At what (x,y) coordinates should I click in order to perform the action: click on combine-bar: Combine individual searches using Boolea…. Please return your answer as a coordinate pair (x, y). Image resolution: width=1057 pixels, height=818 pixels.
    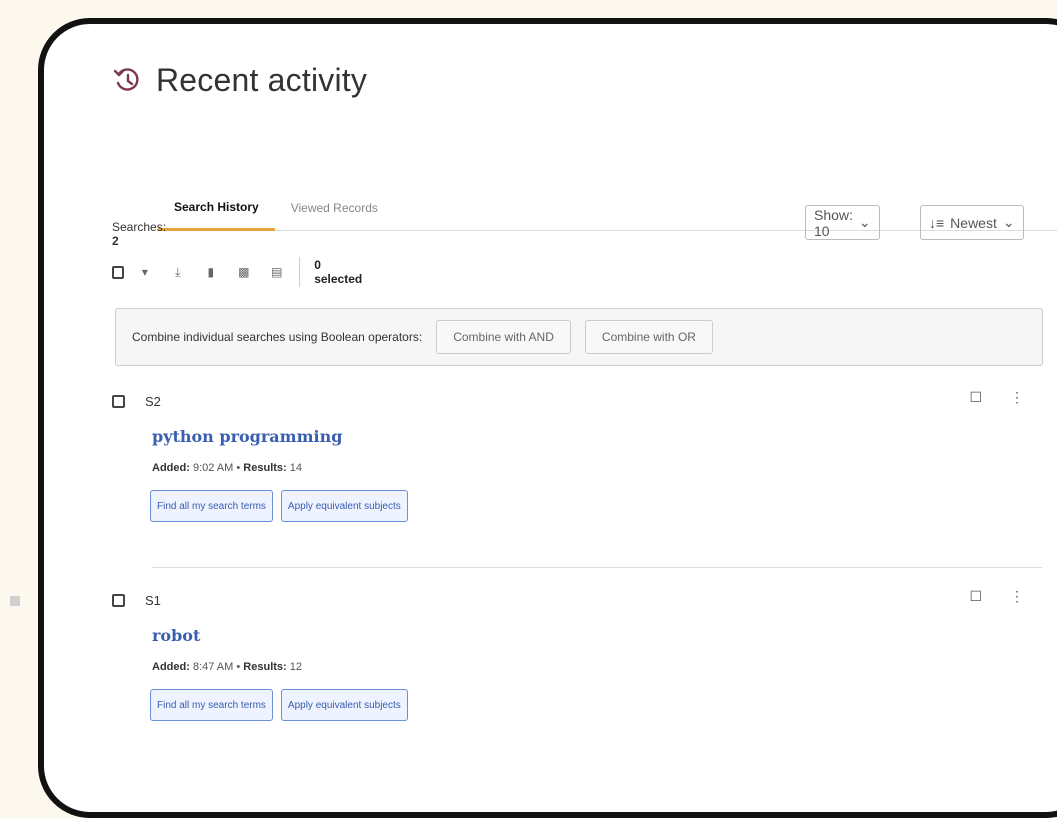
    Looking at the image, I should click on (579, 337).